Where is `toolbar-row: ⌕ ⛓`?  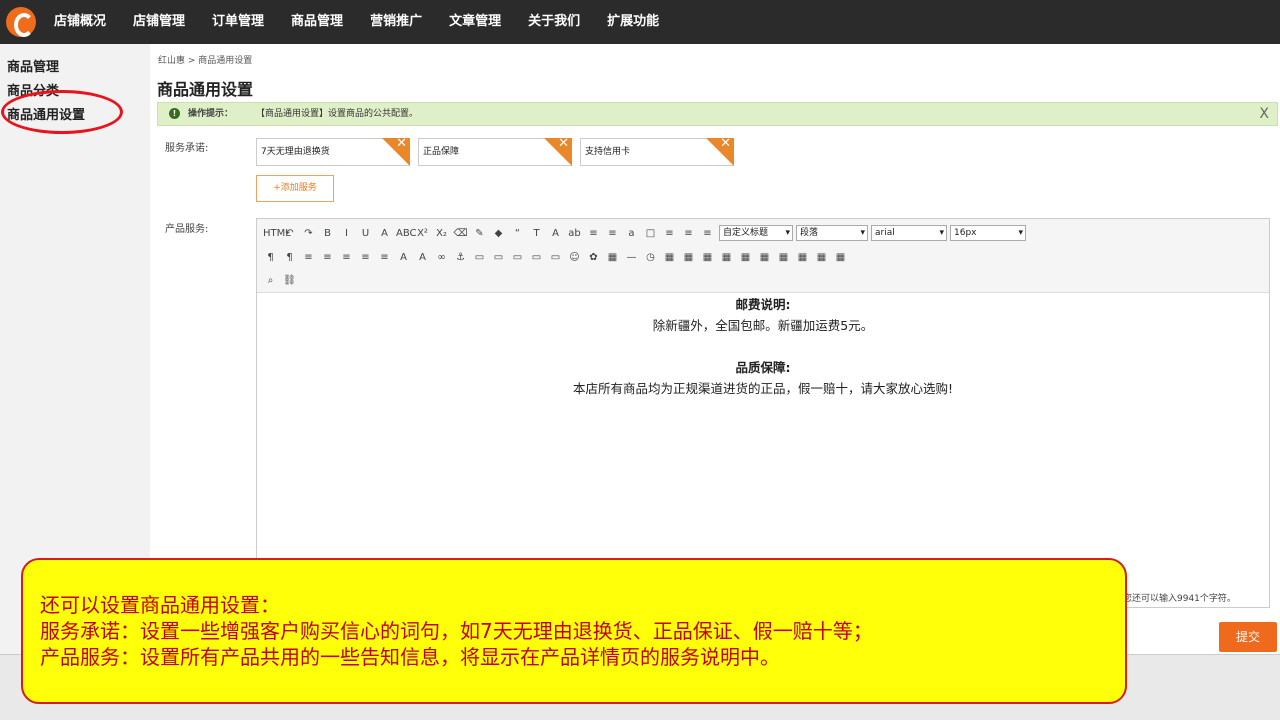
toolbar-row: ⌕ ⛓ is located at coordinates (282, 280).